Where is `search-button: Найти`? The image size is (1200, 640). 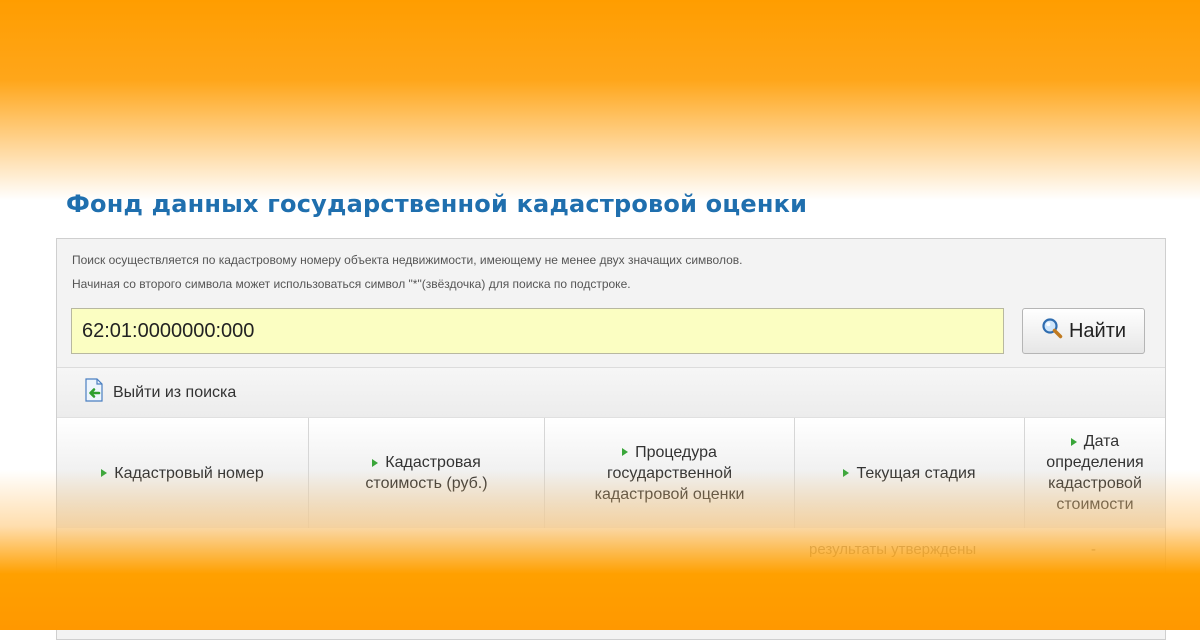 search-button: Найти is located at coordinates (1083, 331).